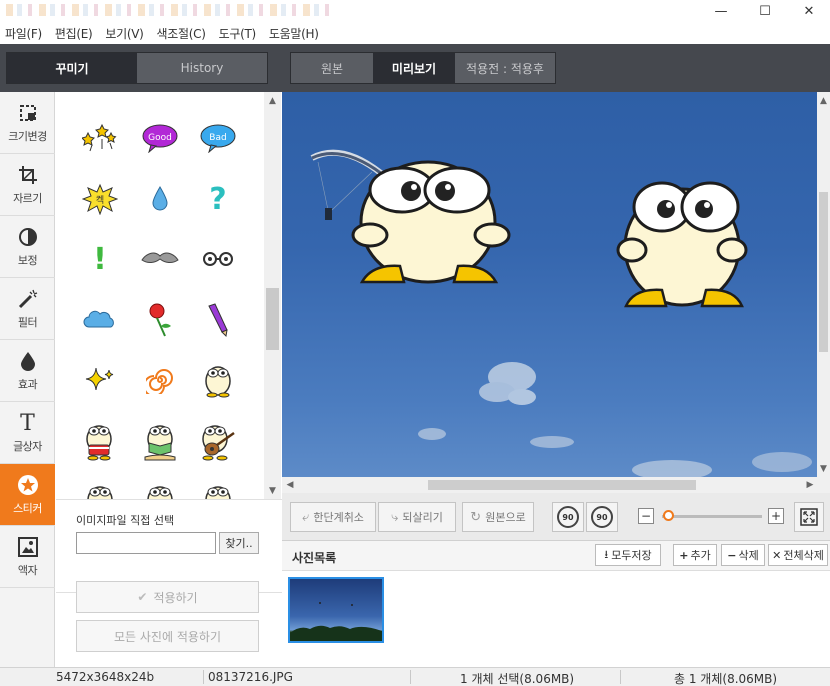  What do you see at coordinates (505, 68) in the screenshot?
I see `tab-compare: 적용전 : 적용후` at bounding box center [505, 68].